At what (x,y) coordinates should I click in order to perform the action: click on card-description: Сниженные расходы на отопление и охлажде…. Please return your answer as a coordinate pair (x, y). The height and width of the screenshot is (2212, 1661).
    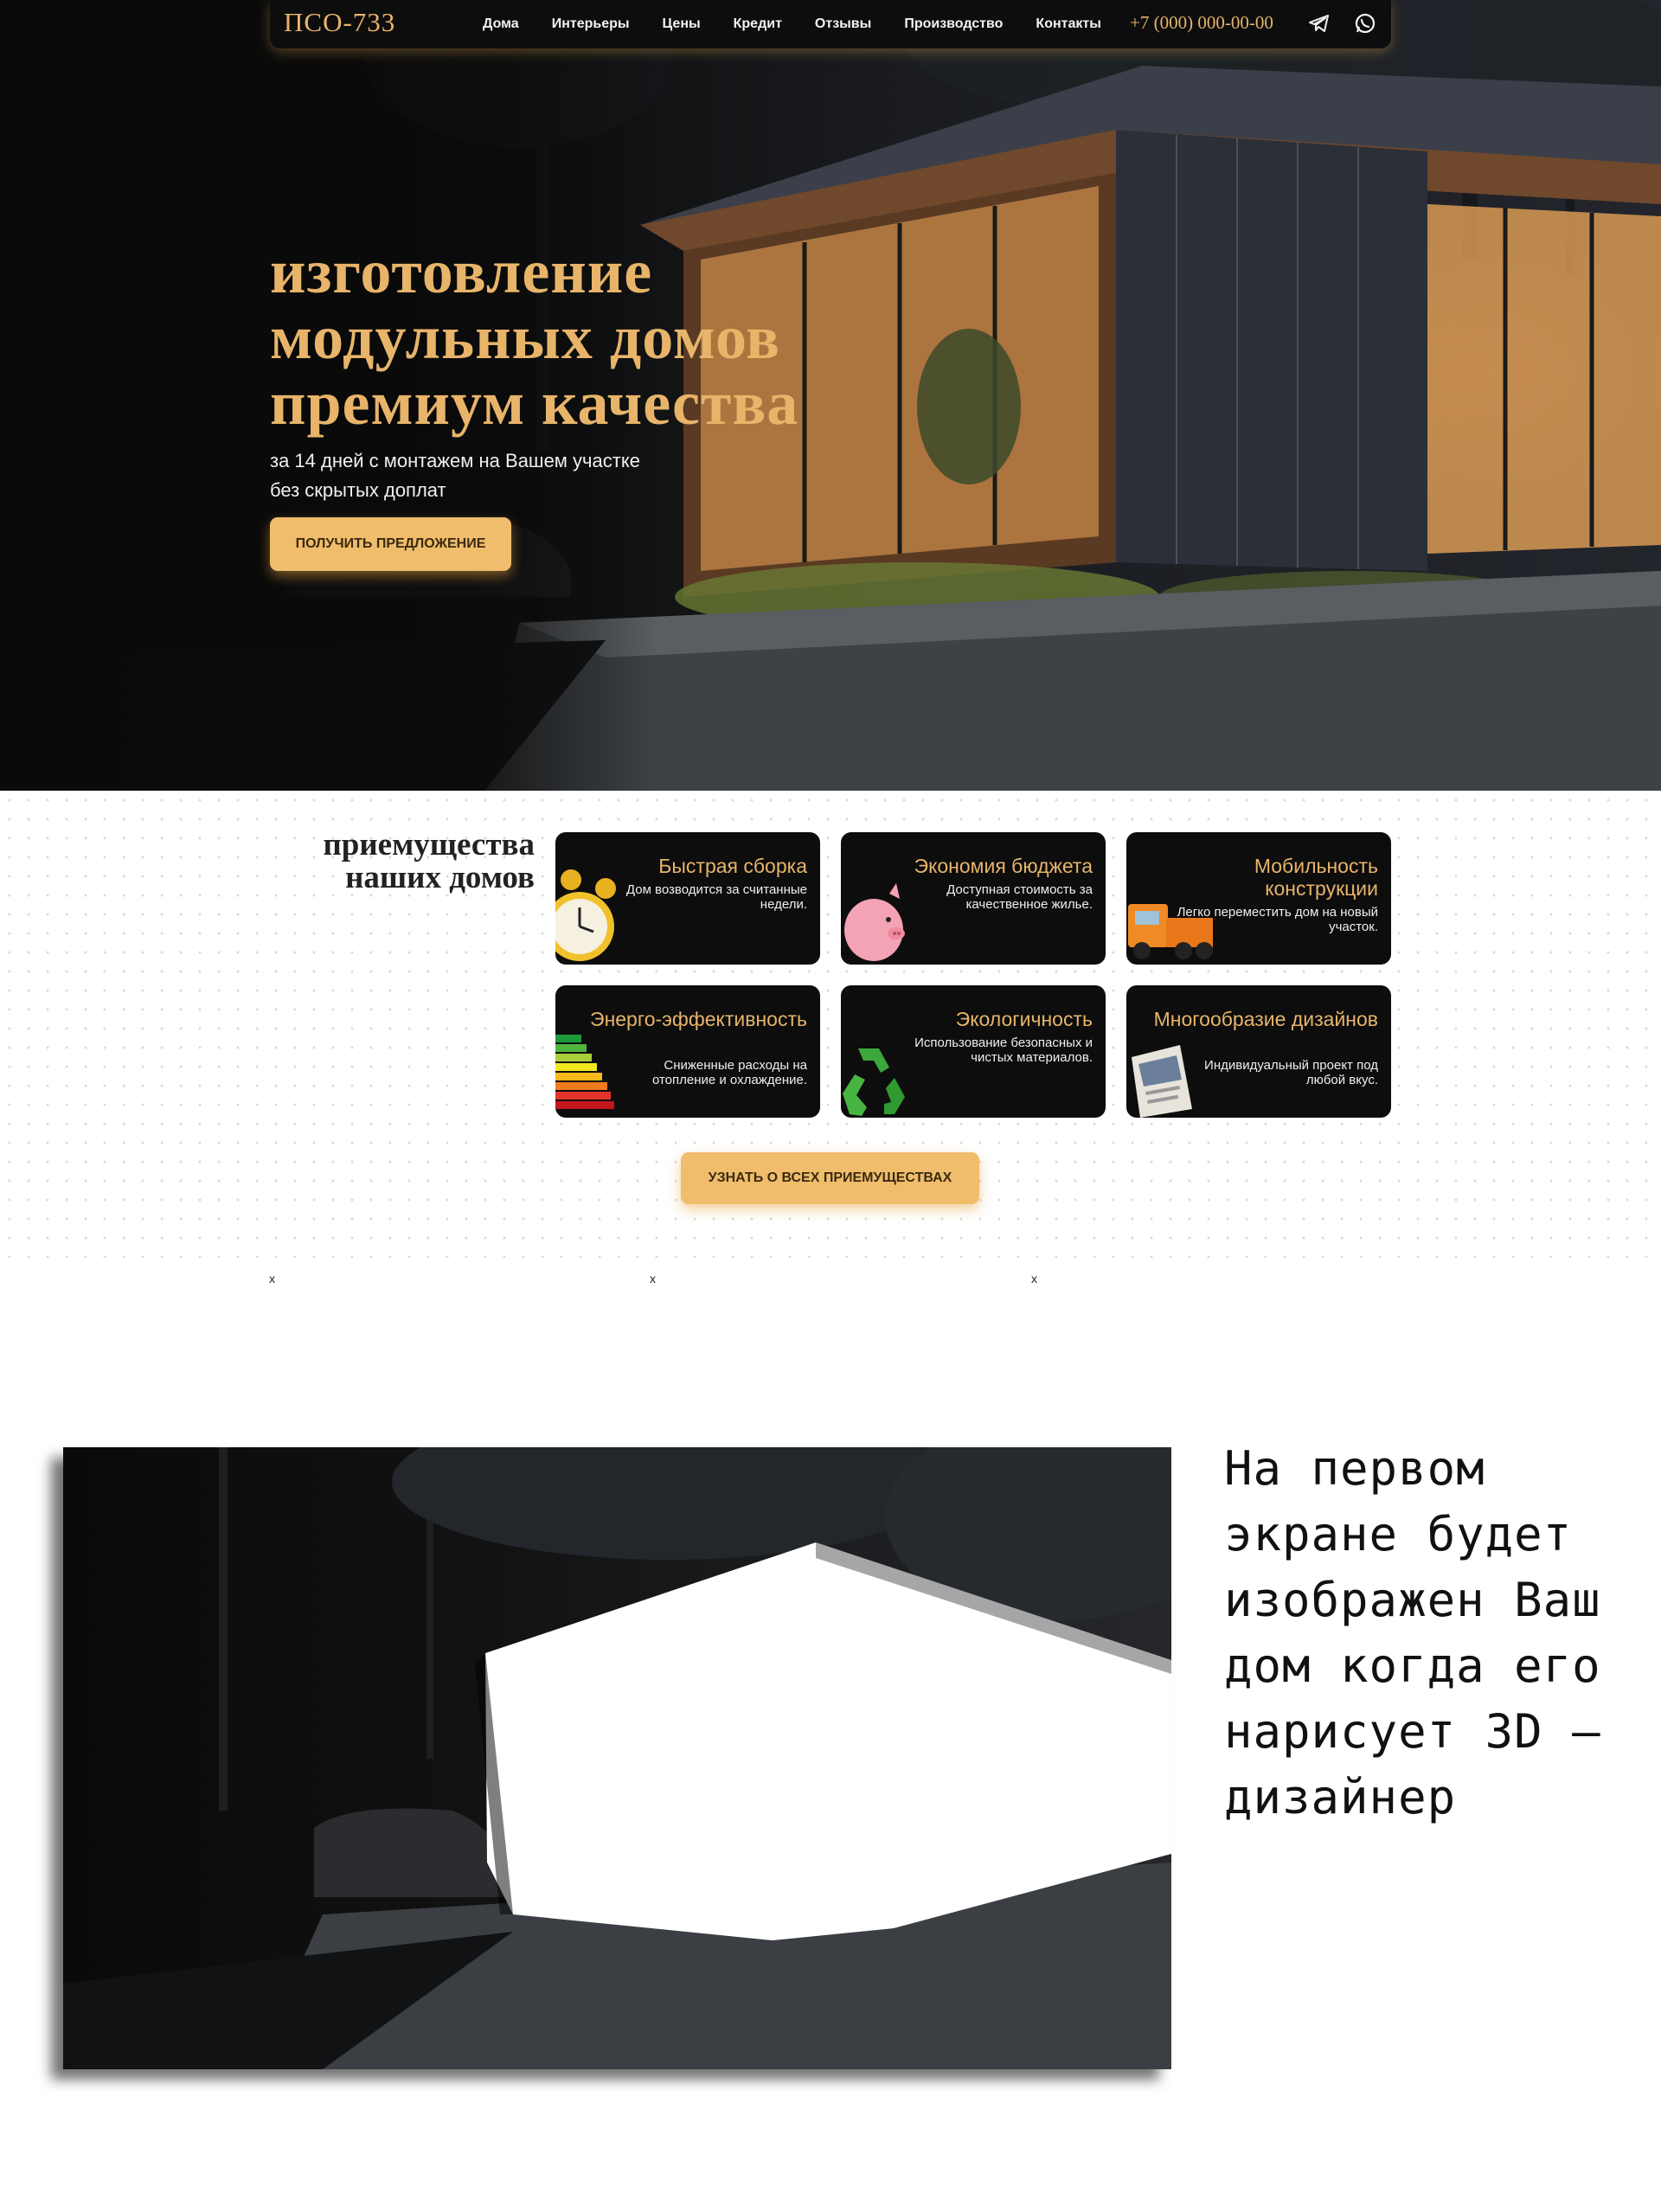
    Looking at the image, I should click on (729, 1073).